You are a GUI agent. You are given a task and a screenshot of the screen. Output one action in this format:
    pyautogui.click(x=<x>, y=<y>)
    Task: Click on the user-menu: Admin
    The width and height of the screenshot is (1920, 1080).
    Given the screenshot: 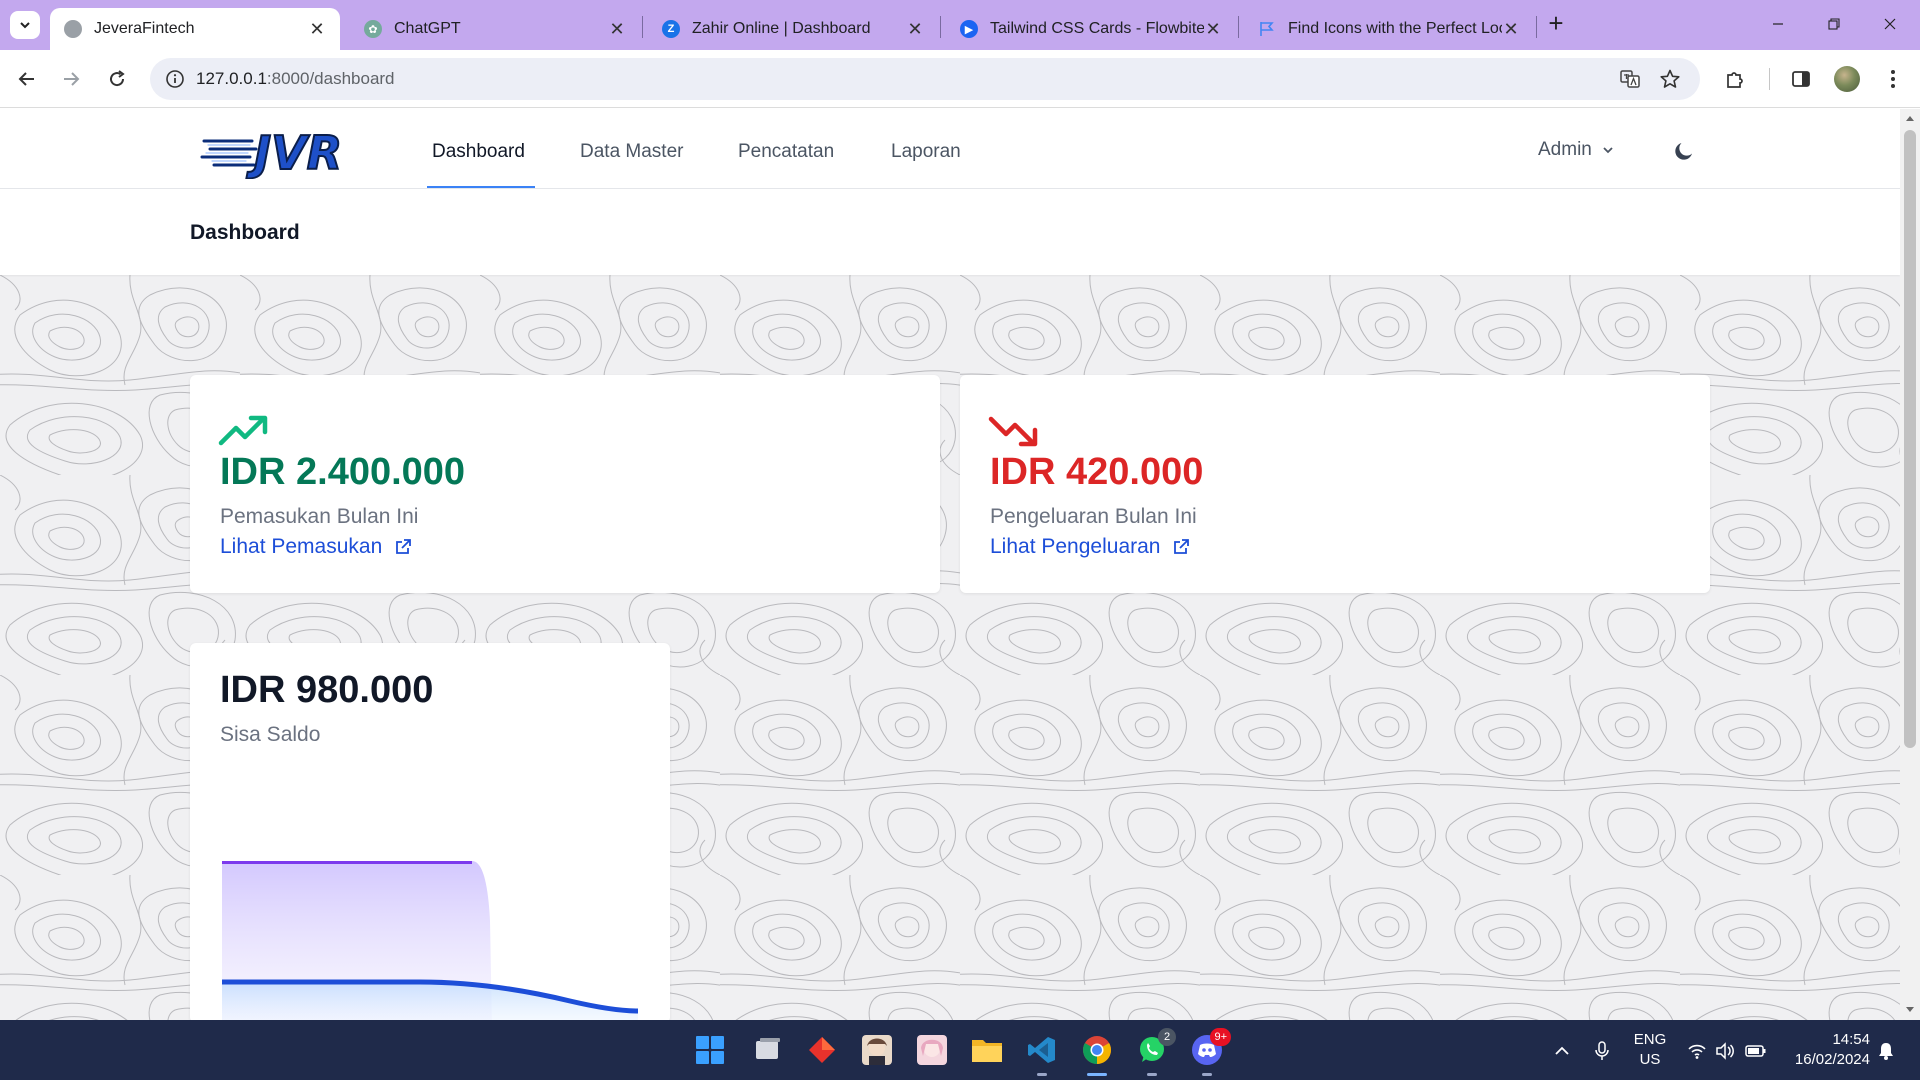 What is the action you would take?
    pyautogui.click(x=1576, y=150)
    